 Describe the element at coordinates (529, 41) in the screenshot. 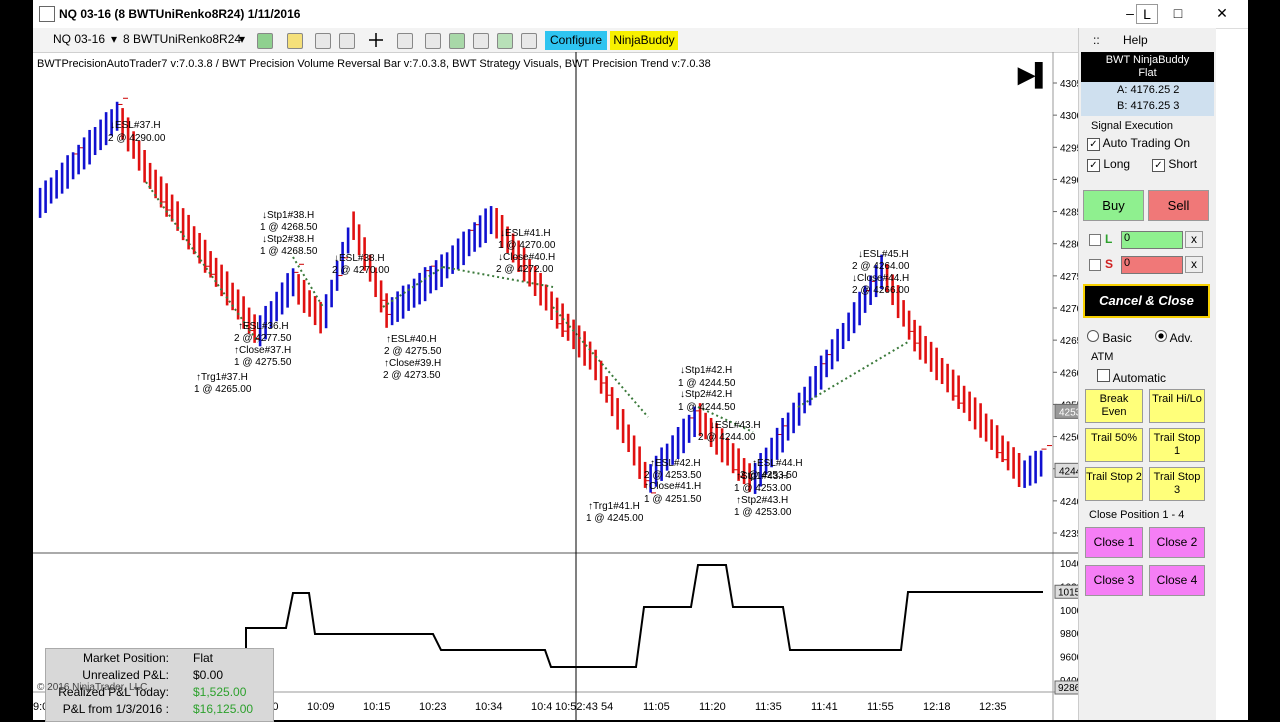

I see `chart-trader-icon` at that location.